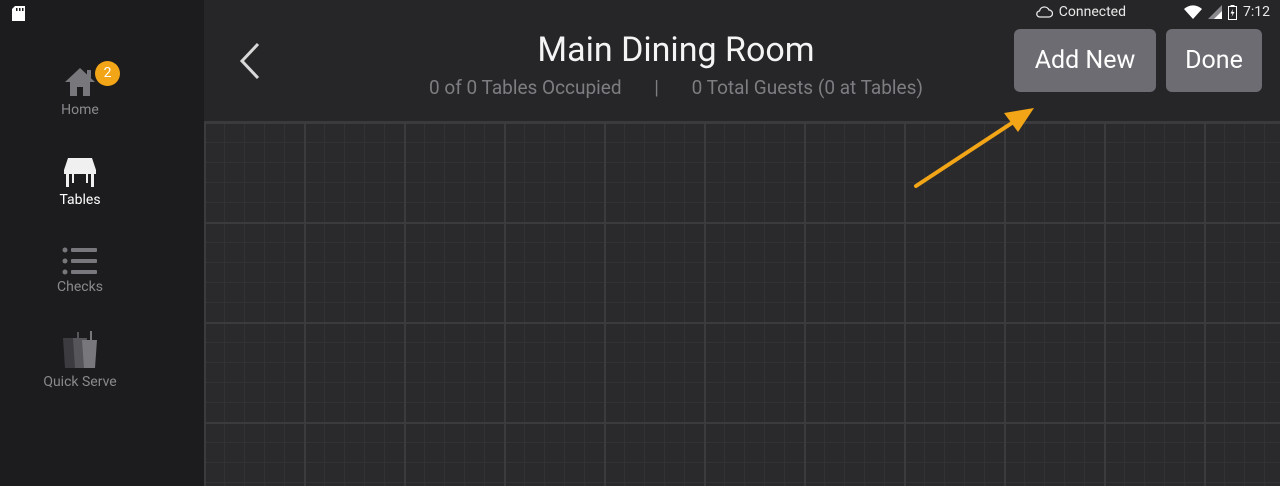 This screenshot has width=1280, height=486. I want to click on done-button: Done, so click(1214, 60).